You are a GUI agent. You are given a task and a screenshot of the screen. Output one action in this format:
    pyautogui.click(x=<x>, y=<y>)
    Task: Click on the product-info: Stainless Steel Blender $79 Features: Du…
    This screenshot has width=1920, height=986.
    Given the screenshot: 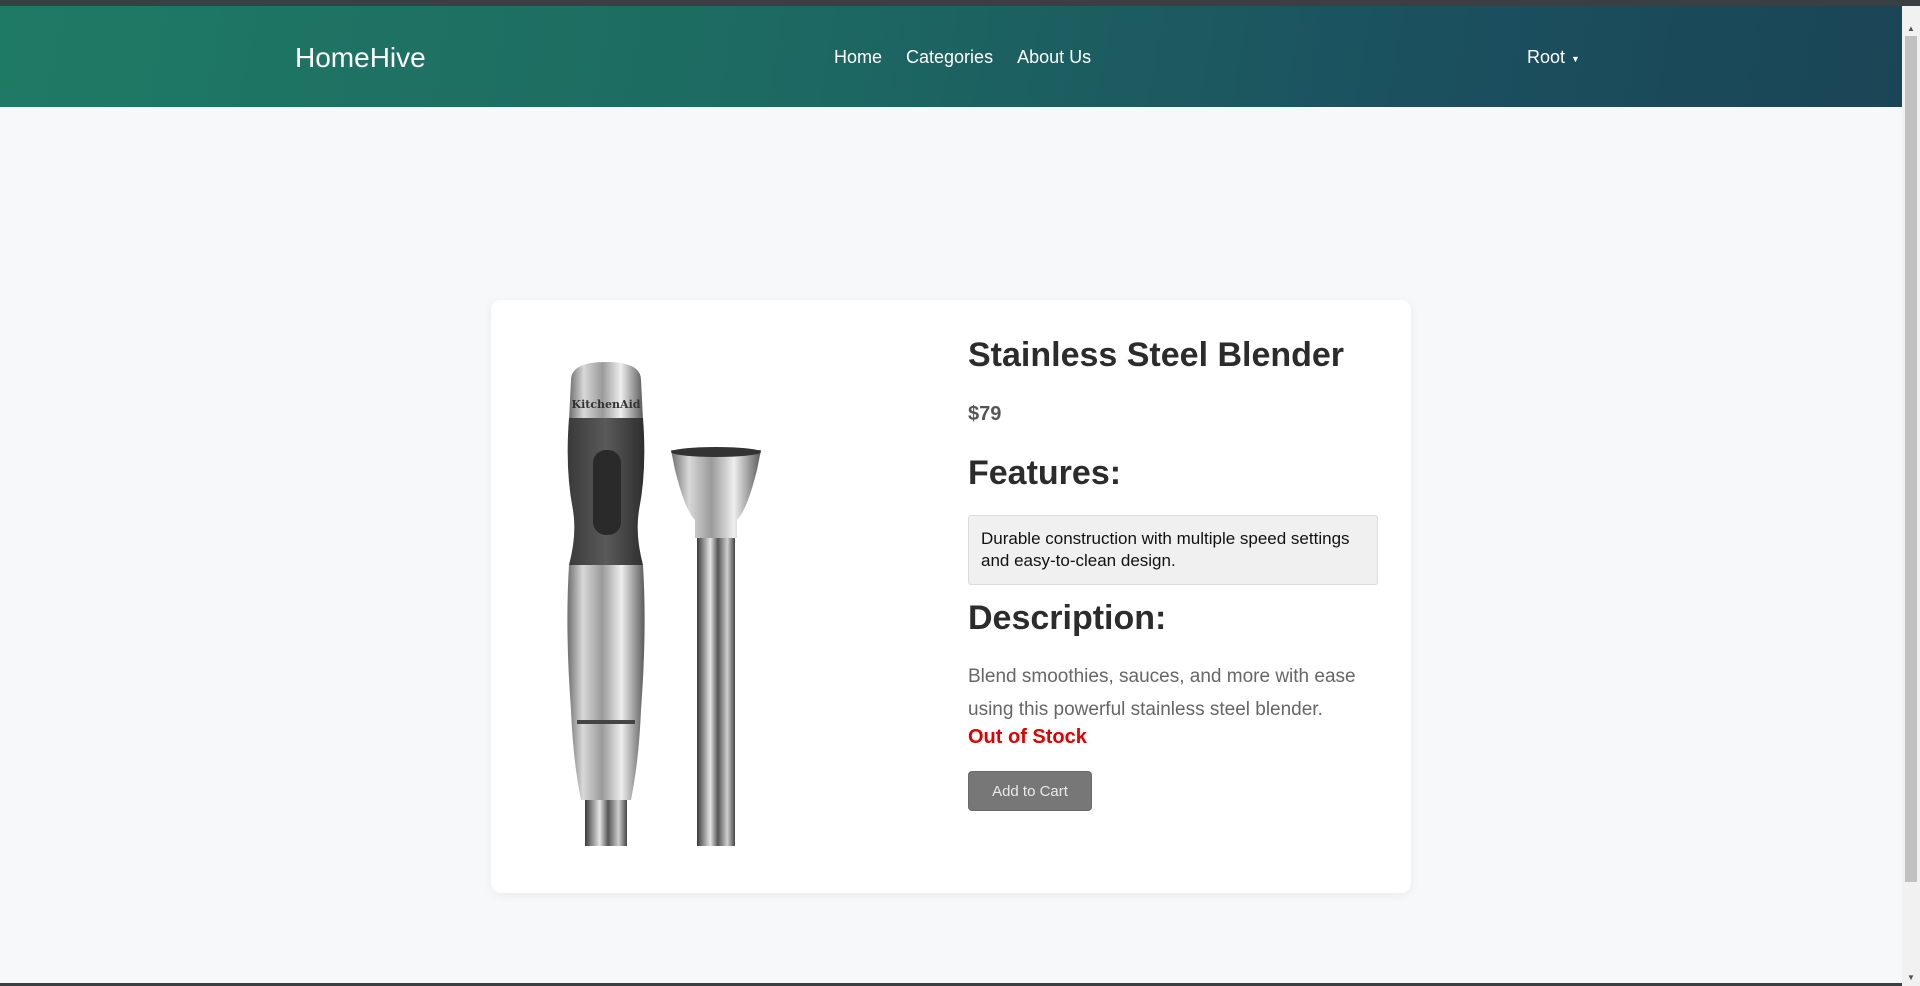 What is the action you would take?
    pyautogui.click(x=1173, y=573)
    